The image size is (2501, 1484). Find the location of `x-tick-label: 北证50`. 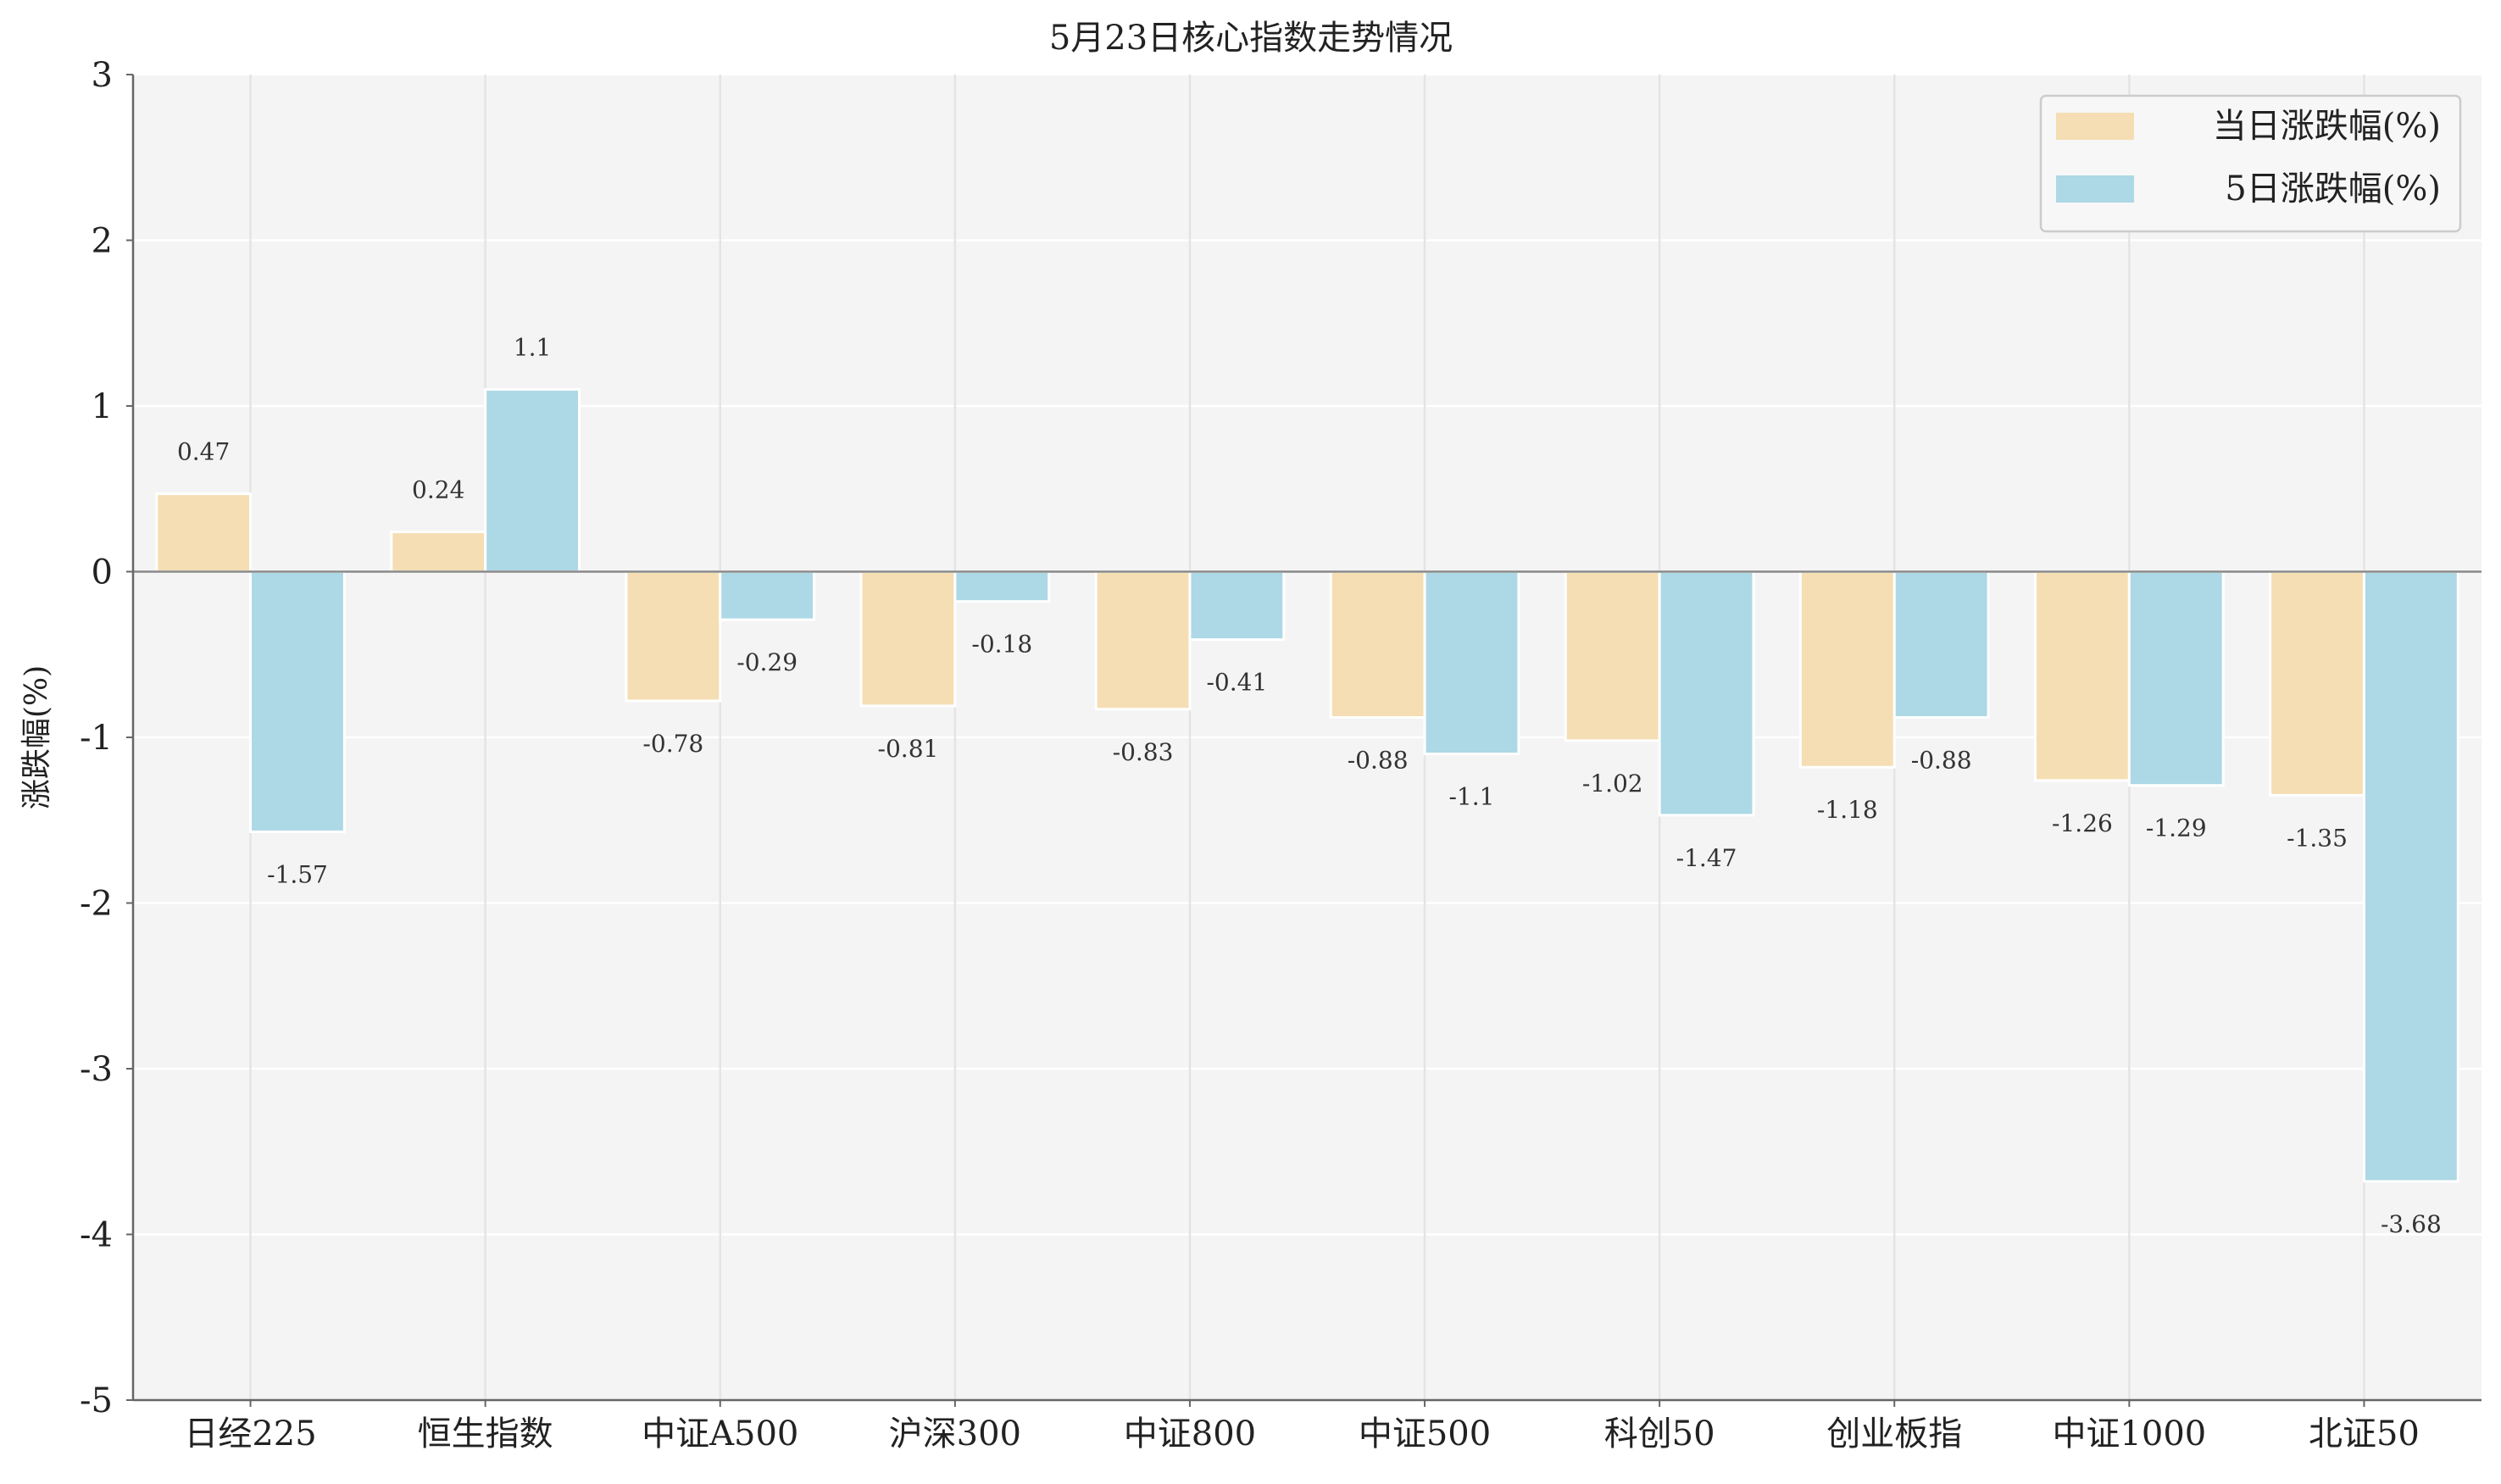

x-tick-label: 北证50 is located at coordinates (2364, 1434).